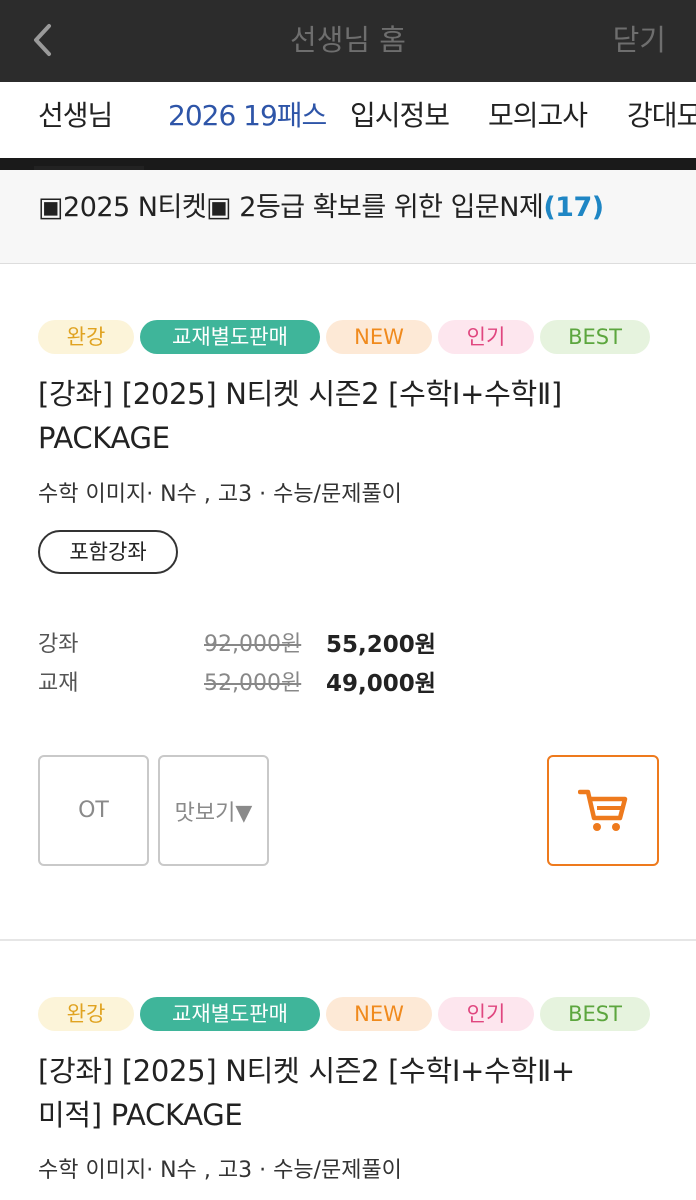 The width and height of the screenshot is (696, 1200). Describe the element at coordinates (104, 438) in the screenshot. I see `course-title-line: PACKAGE` at that location.